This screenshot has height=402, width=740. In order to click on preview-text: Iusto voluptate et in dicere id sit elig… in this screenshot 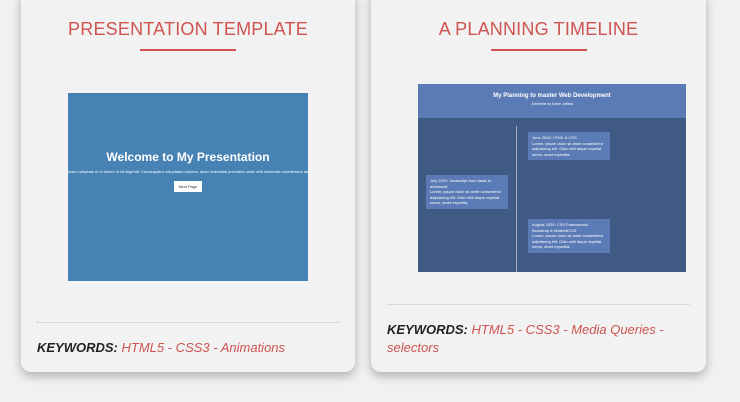, I will do `click(188, 171)`.